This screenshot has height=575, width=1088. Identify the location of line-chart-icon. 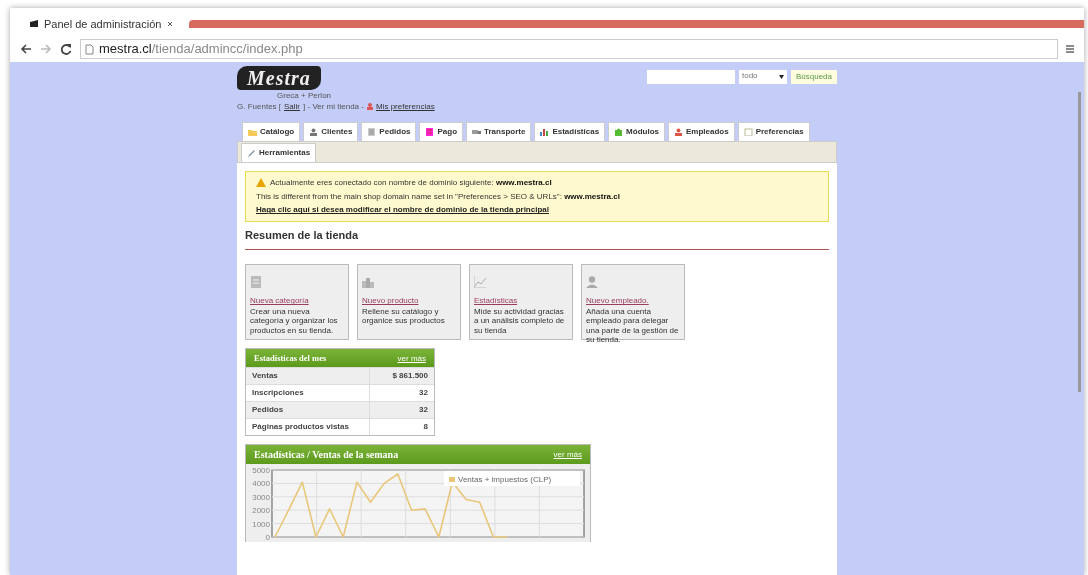
(480, 282).